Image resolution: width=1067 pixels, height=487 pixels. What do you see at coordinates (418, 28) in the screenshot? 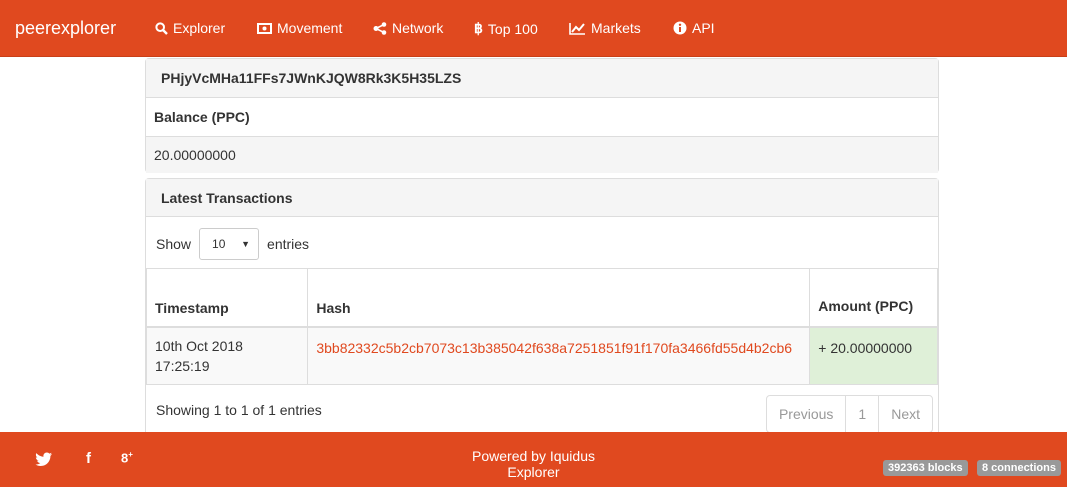
I see `nav-network-label: Network` at bounding box center [418, 28].